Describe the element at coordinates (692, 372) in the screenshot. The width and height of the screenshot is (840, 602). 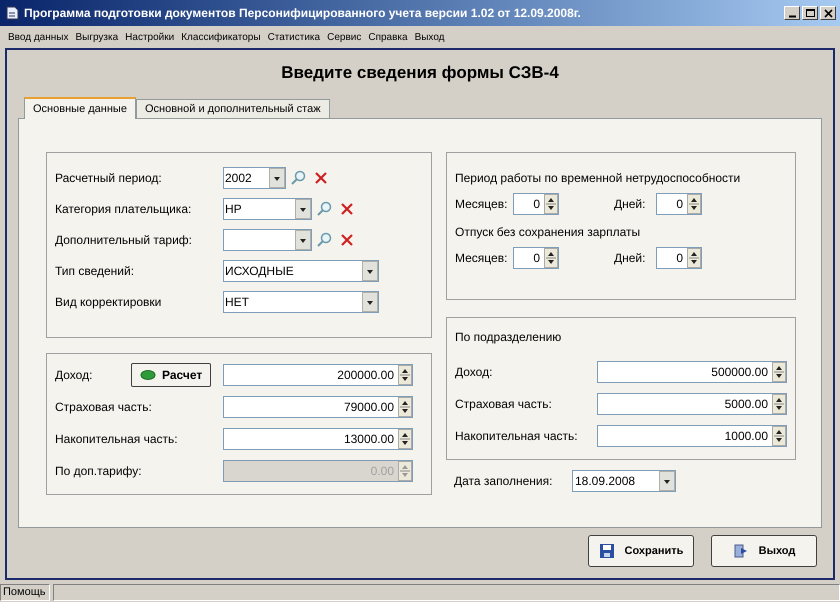
I see `number-field: 500000.00` at that location.